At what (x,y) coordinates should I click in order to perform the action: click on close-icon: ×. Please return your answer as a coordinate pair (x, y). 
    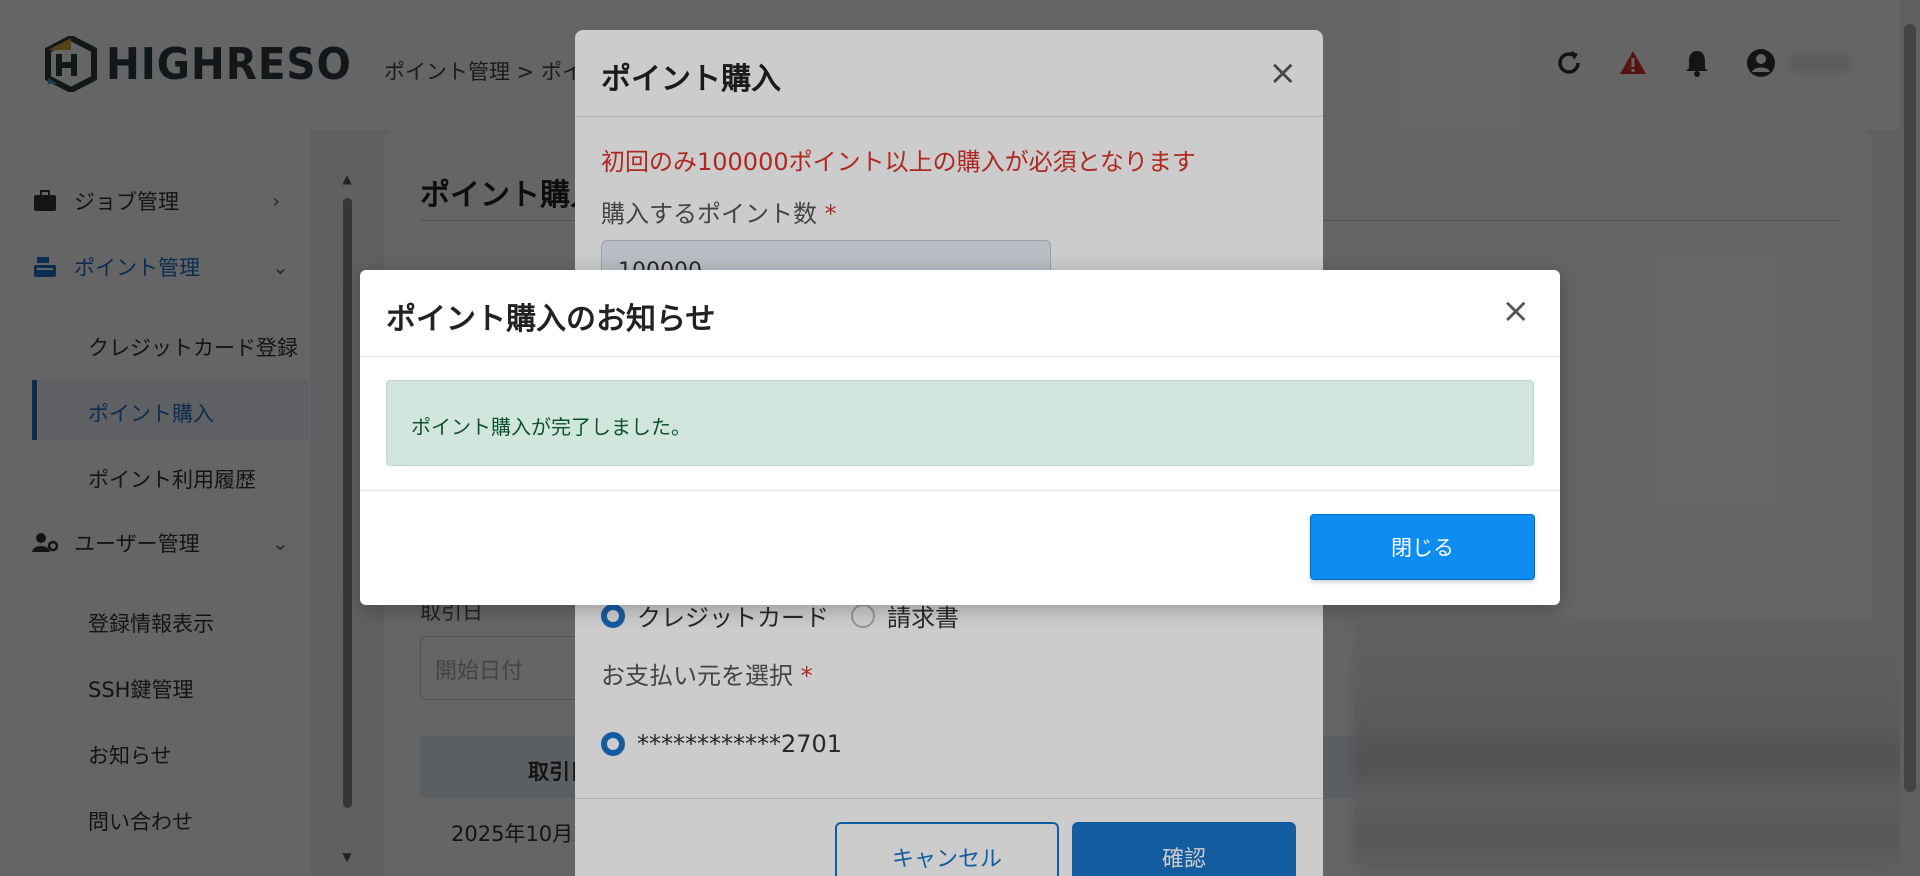
    Looking at the image, I should click on (1516, 311).